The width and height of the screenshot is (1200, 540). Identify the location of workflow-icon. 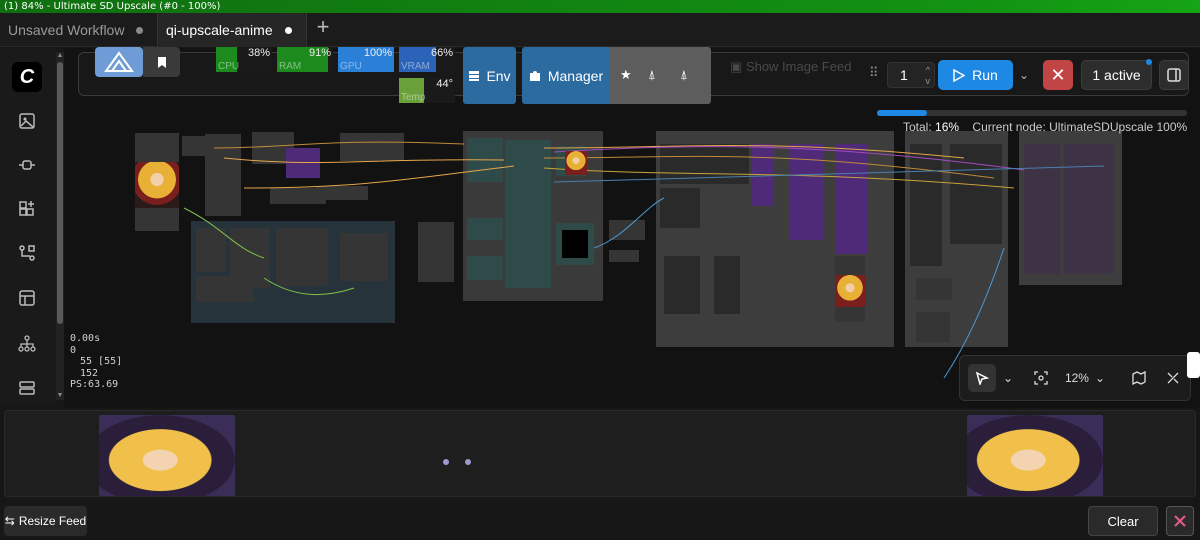
(27, 253).